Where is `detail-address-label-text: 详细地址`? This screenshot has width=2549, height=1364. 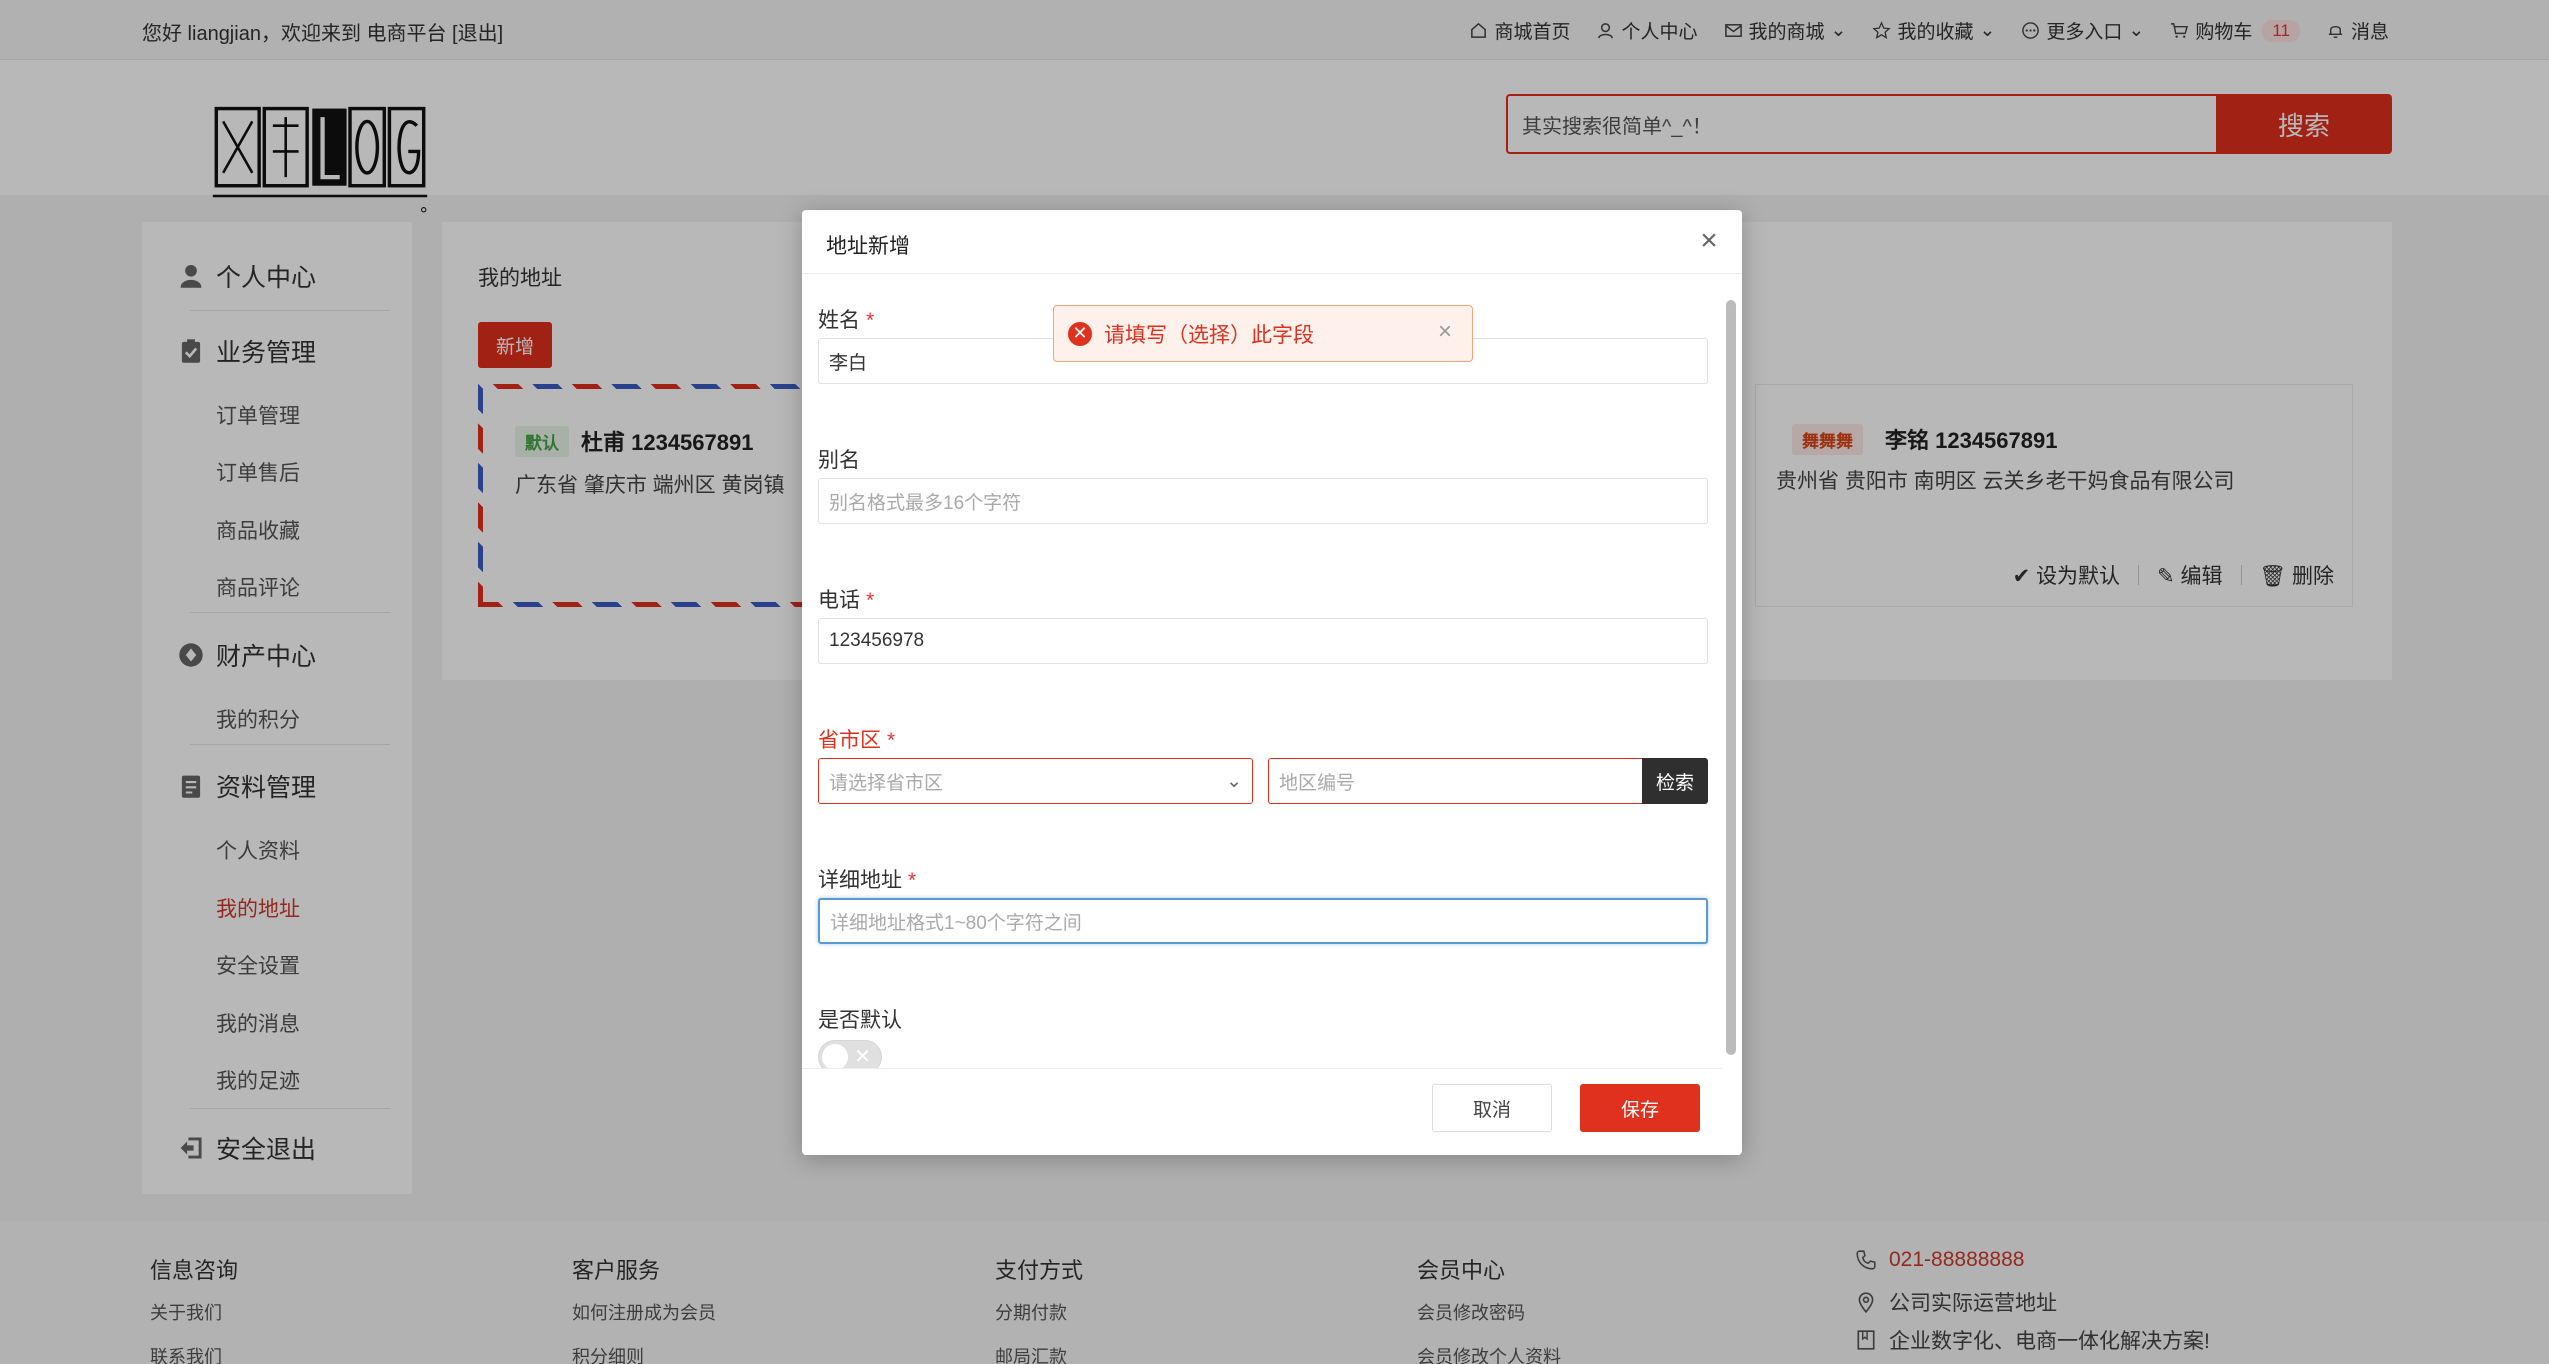
detail-address-label-text: 详细地址 is located at coordinates (860, 880).